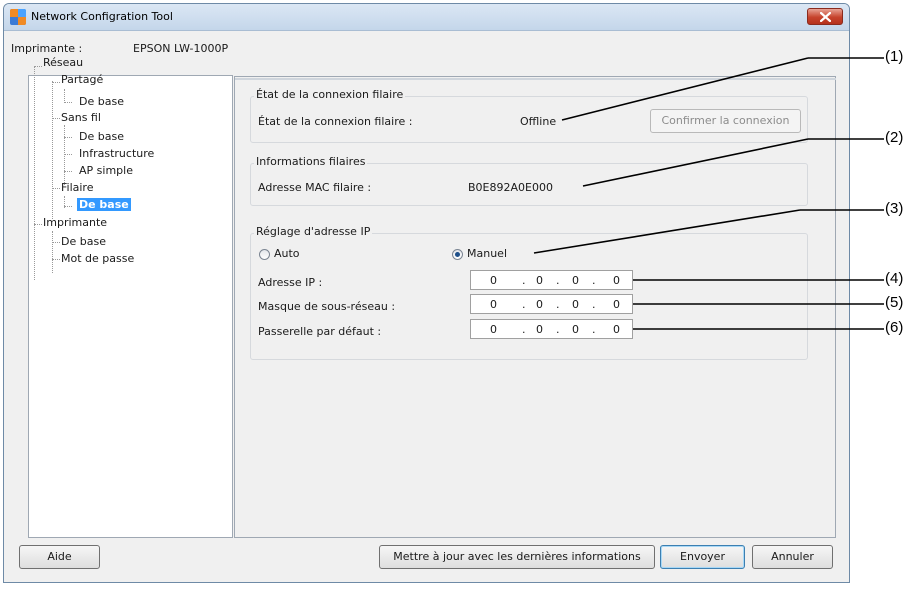  I want to click on callout-4: (4), so click(894, 278).